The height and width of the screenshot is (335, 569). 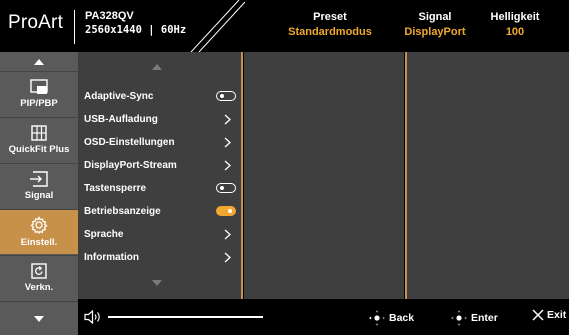 I want to click on menu-item-label: USB-Aufladung, so click(x=121, y=119).